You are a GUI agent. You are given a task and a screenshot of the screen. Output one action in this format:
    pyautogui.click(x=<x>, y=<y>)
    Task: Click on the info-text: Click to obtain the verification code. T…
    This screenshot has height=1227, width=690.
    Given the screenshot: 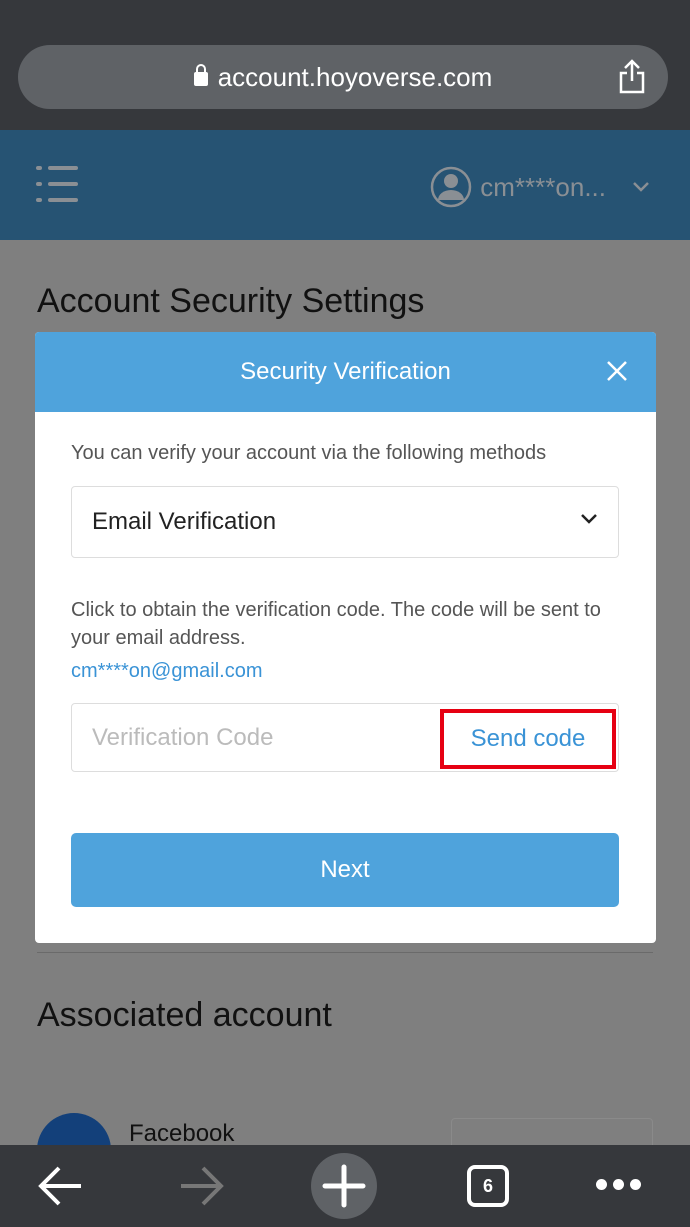 What is the action you would take?
    pyautogui.click(x=336, y=624)
    